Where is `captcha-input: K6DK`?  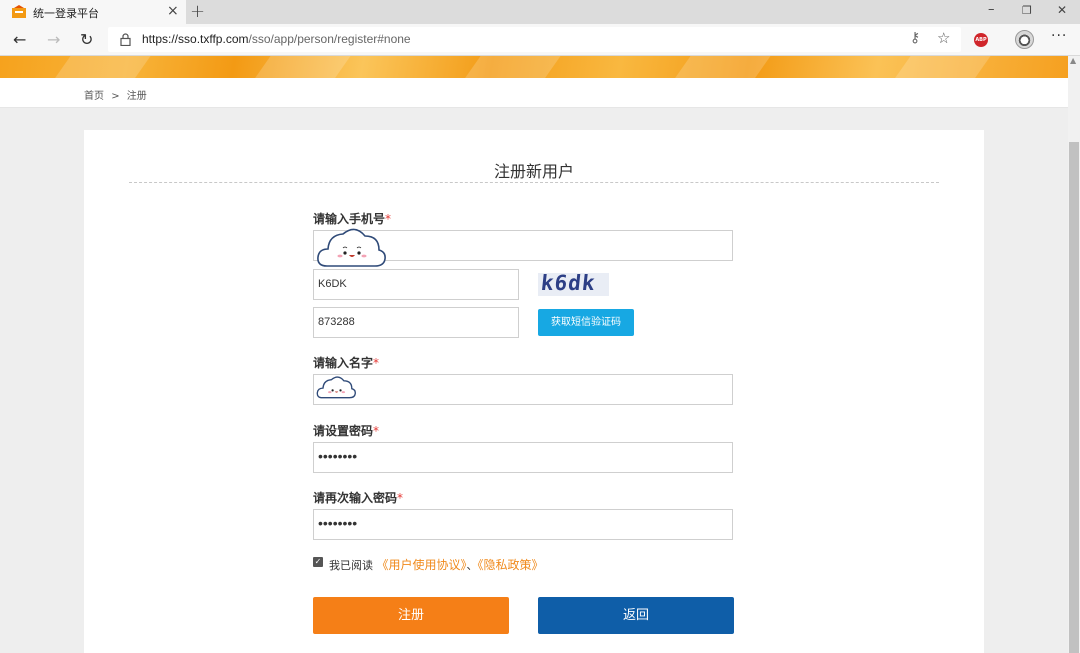 captcha-input: K6DK is located at coordinates (416, 284).